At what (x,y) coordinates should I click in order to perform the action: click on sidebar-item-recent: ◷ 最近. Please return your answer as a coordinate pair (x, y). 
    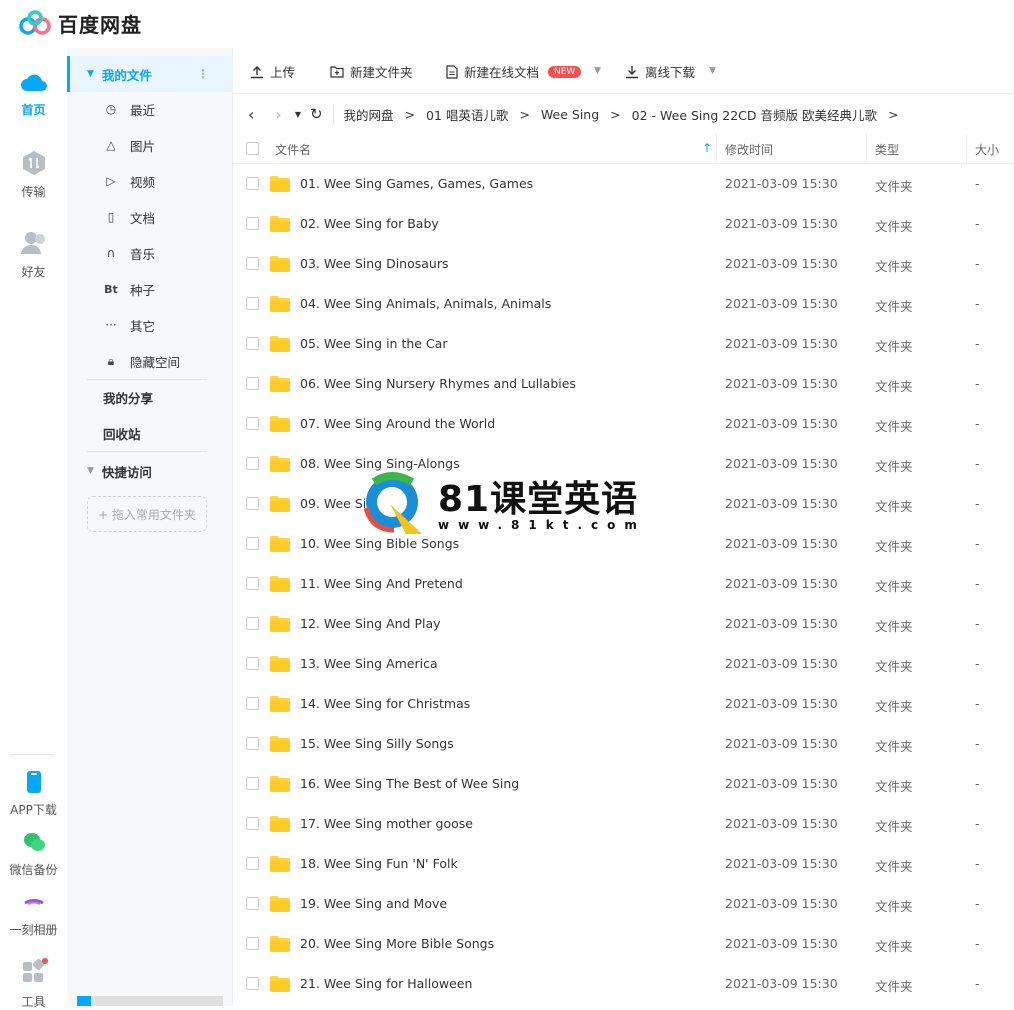
    Looking at the image, I should click on (150, 109).